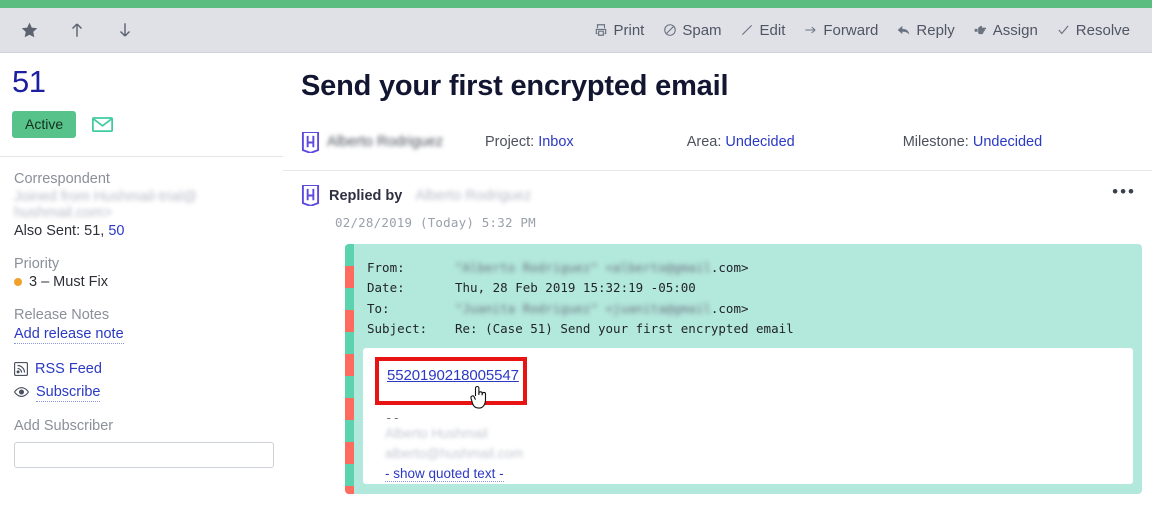  What do you see at coordinates (747, 30) in the screenshot?
I see `pencil-icon` at bounding box center [747, 30].